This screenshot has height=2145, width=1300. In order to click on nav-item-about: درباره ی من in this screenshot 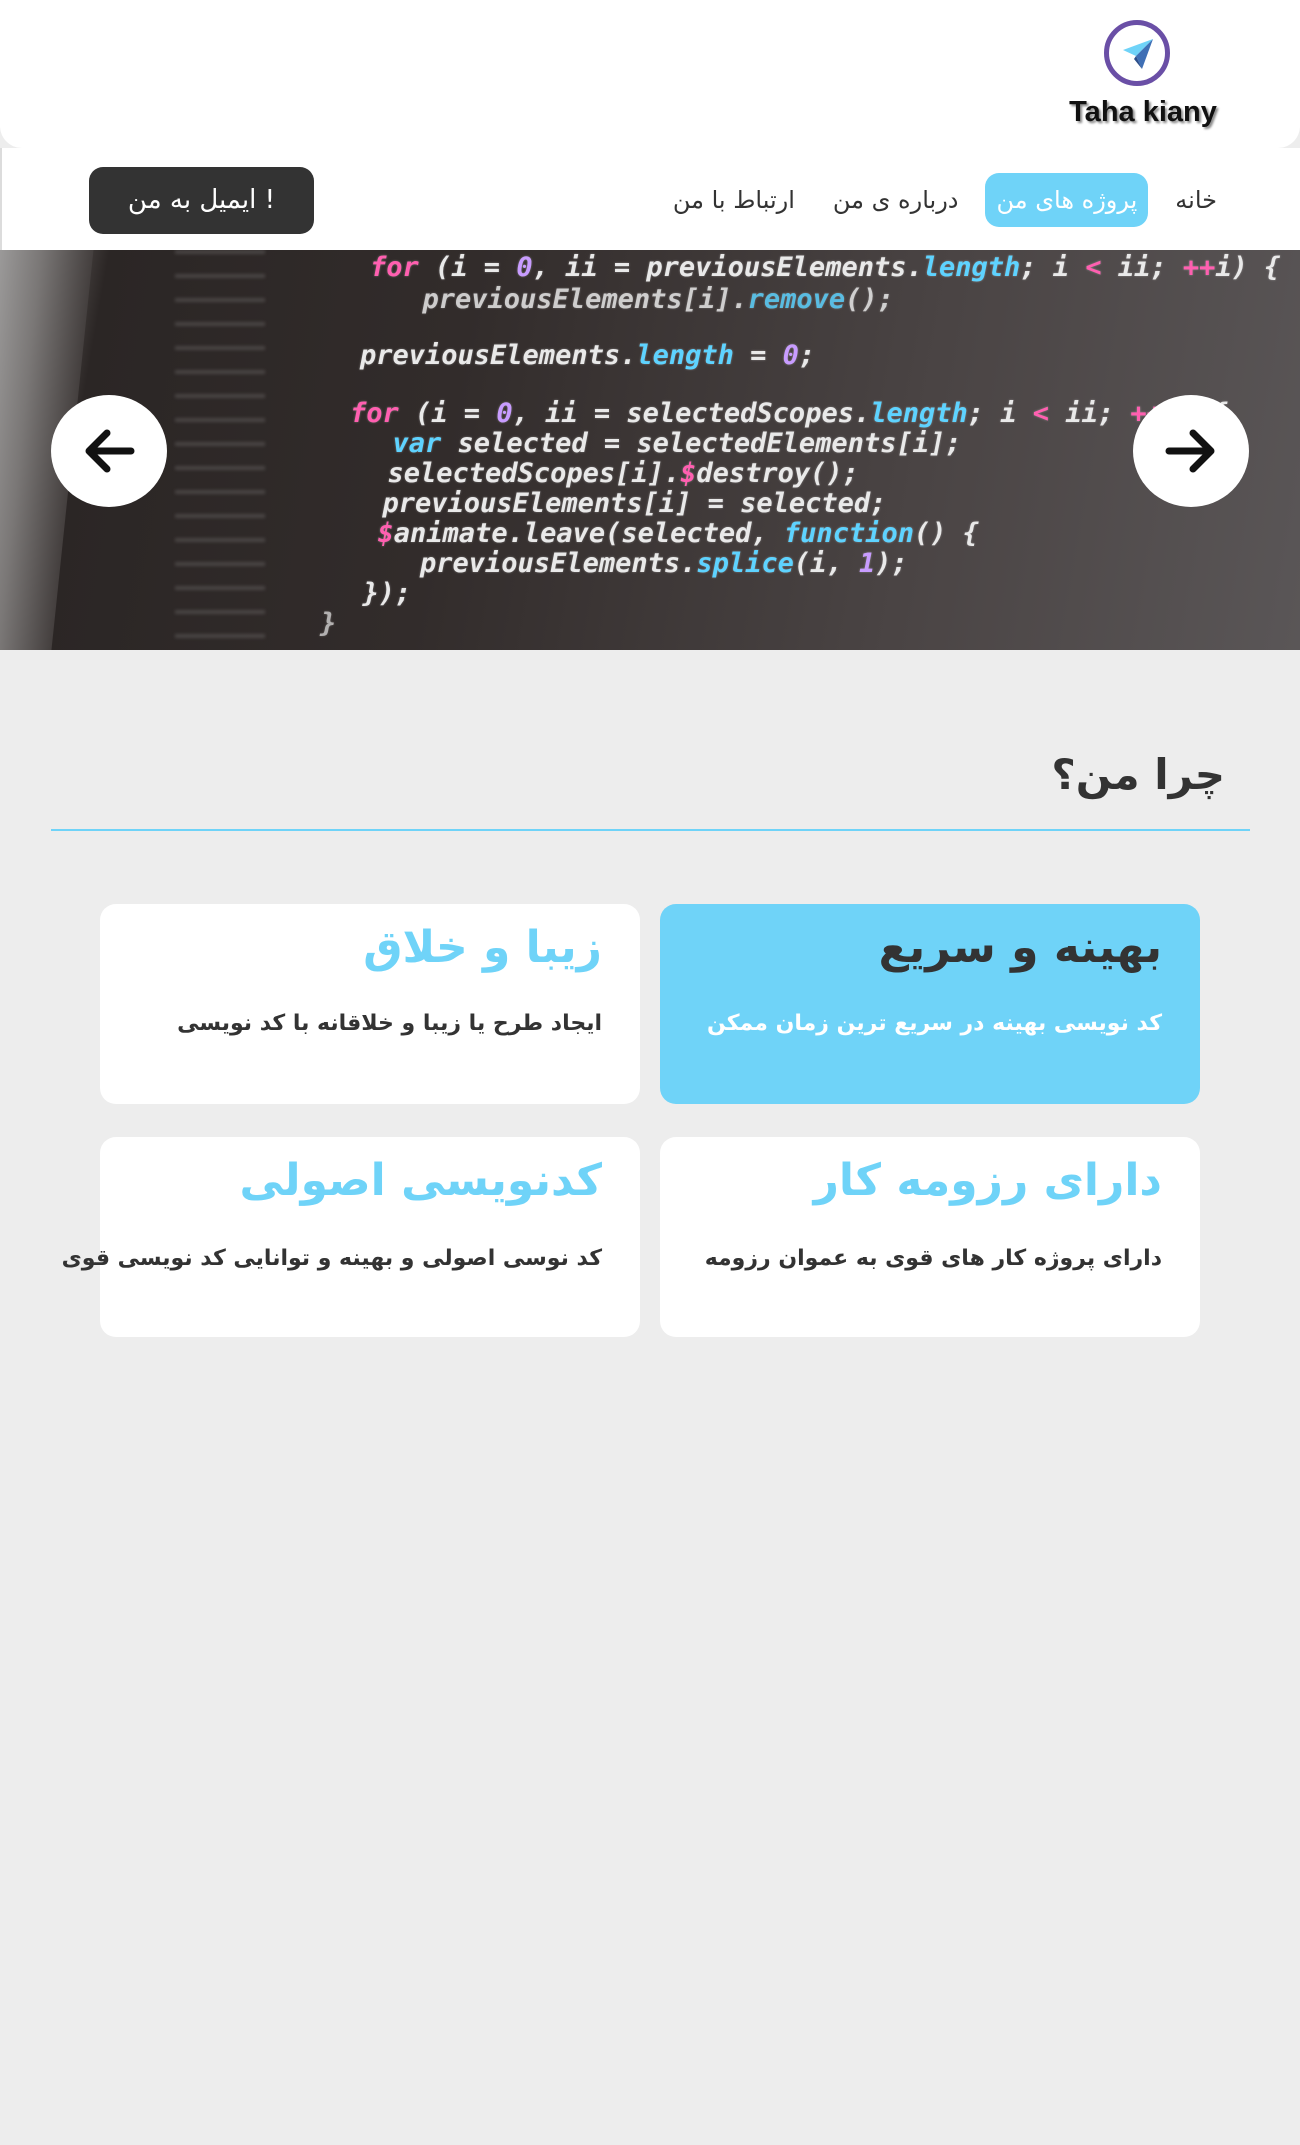, I will do `click(896, 200)`.